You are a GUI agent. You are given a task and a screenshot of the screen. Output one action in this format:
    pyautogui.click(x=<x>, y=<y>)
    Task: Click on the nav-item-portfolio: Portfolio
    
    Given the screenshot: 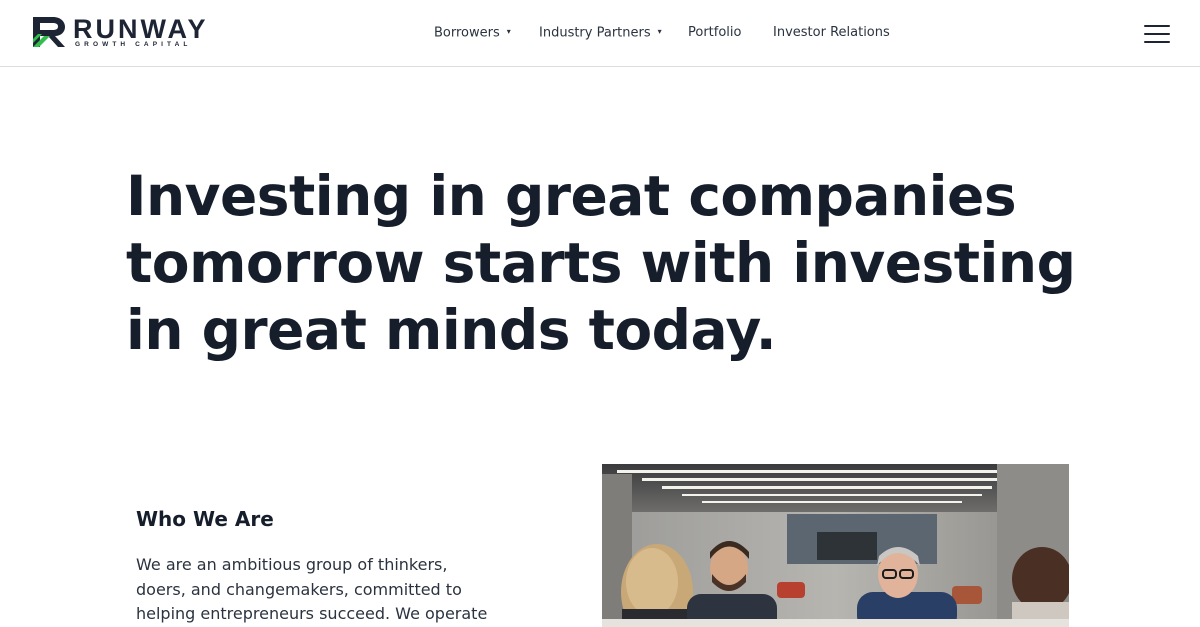 What is the action you would take?
    pyautogui.click(x=714, y=33)
    